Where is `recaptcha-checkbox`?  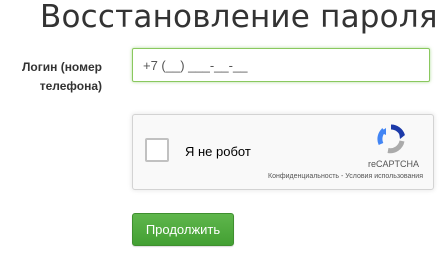 recaptcha-checkbox is located at coordinates (157, 150).